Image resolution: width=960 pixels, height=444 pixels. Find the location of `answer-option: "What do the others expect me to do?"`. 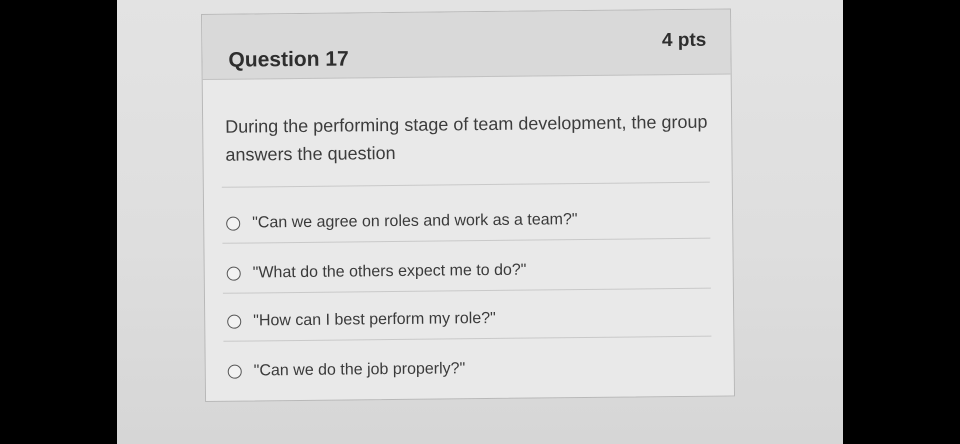

answer-option: "What do the others expect me to do?" is located at coordinates (376, 272).